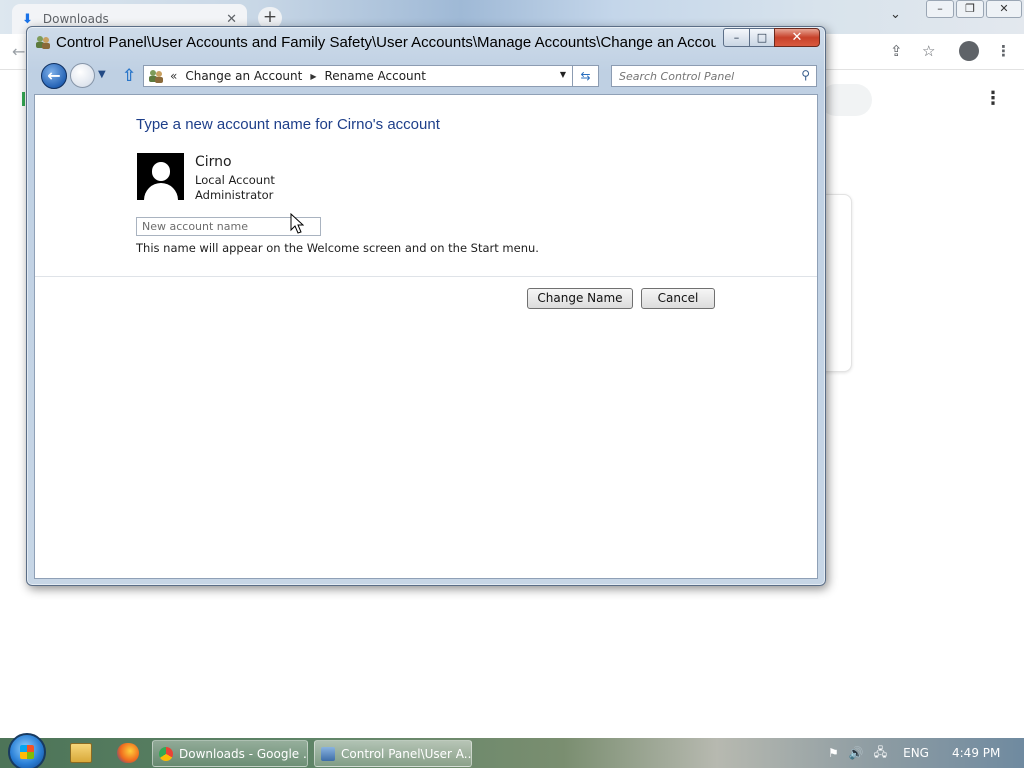 This screenshot has width=1024, height=768. Describe the element at coordinates (231, 19) in the screenshot. I see `tab-close-icon: ✕` at that location.